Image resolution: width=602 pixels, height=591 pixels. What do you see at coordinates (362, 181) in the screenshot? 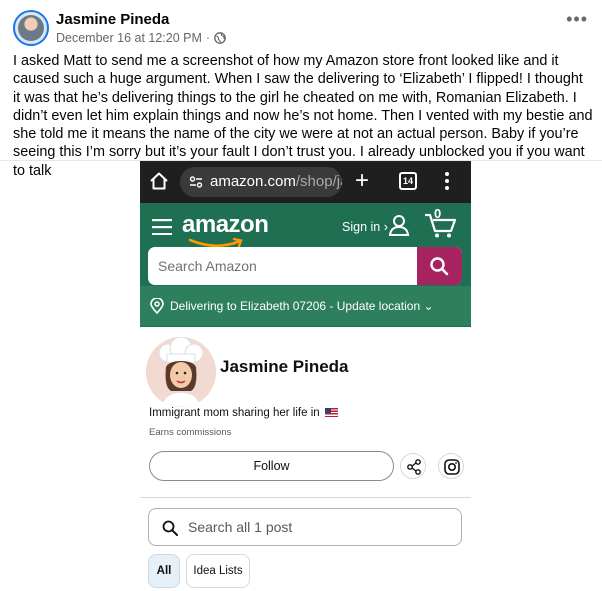
I see `new-tab-button: +` at bounding box center [362, 181].